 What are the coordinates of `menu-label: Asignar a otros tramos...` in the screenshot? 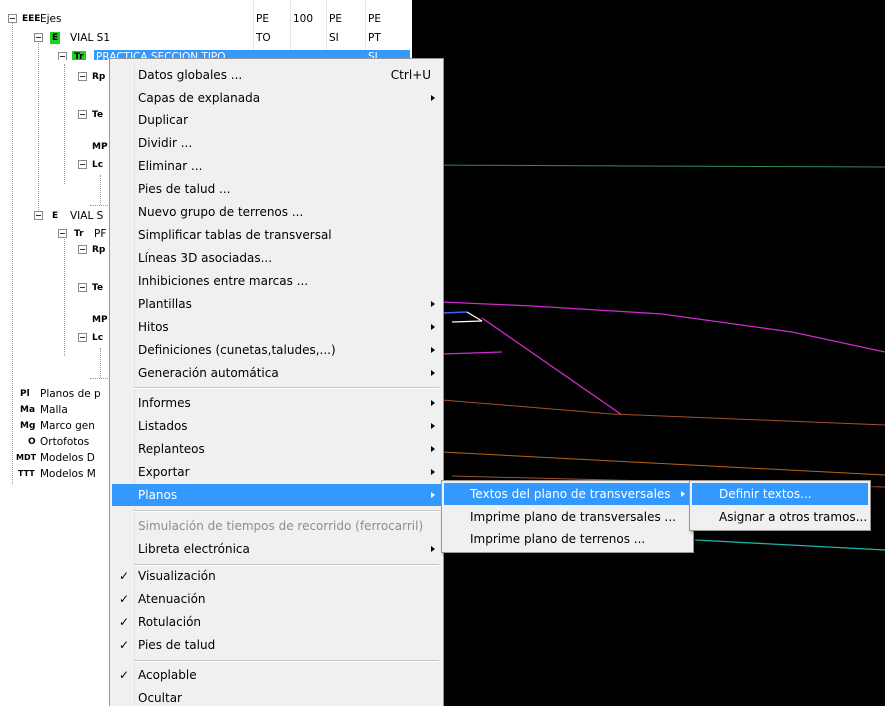 It's located at (793, 517).